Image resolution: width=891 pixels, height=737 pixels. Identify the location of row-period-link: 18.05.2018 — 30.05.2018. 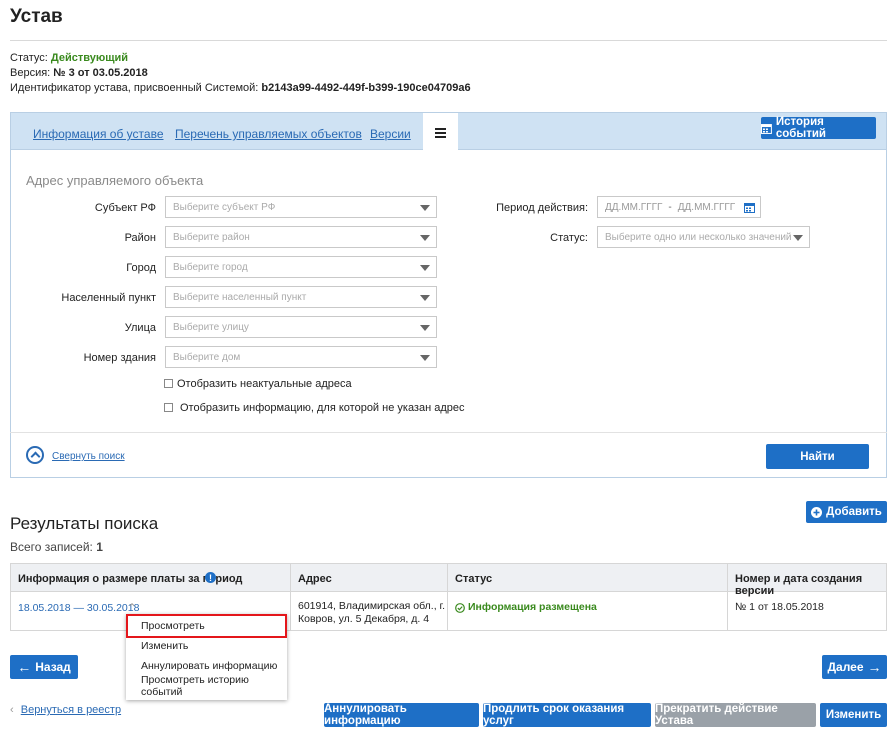
(78, 608).